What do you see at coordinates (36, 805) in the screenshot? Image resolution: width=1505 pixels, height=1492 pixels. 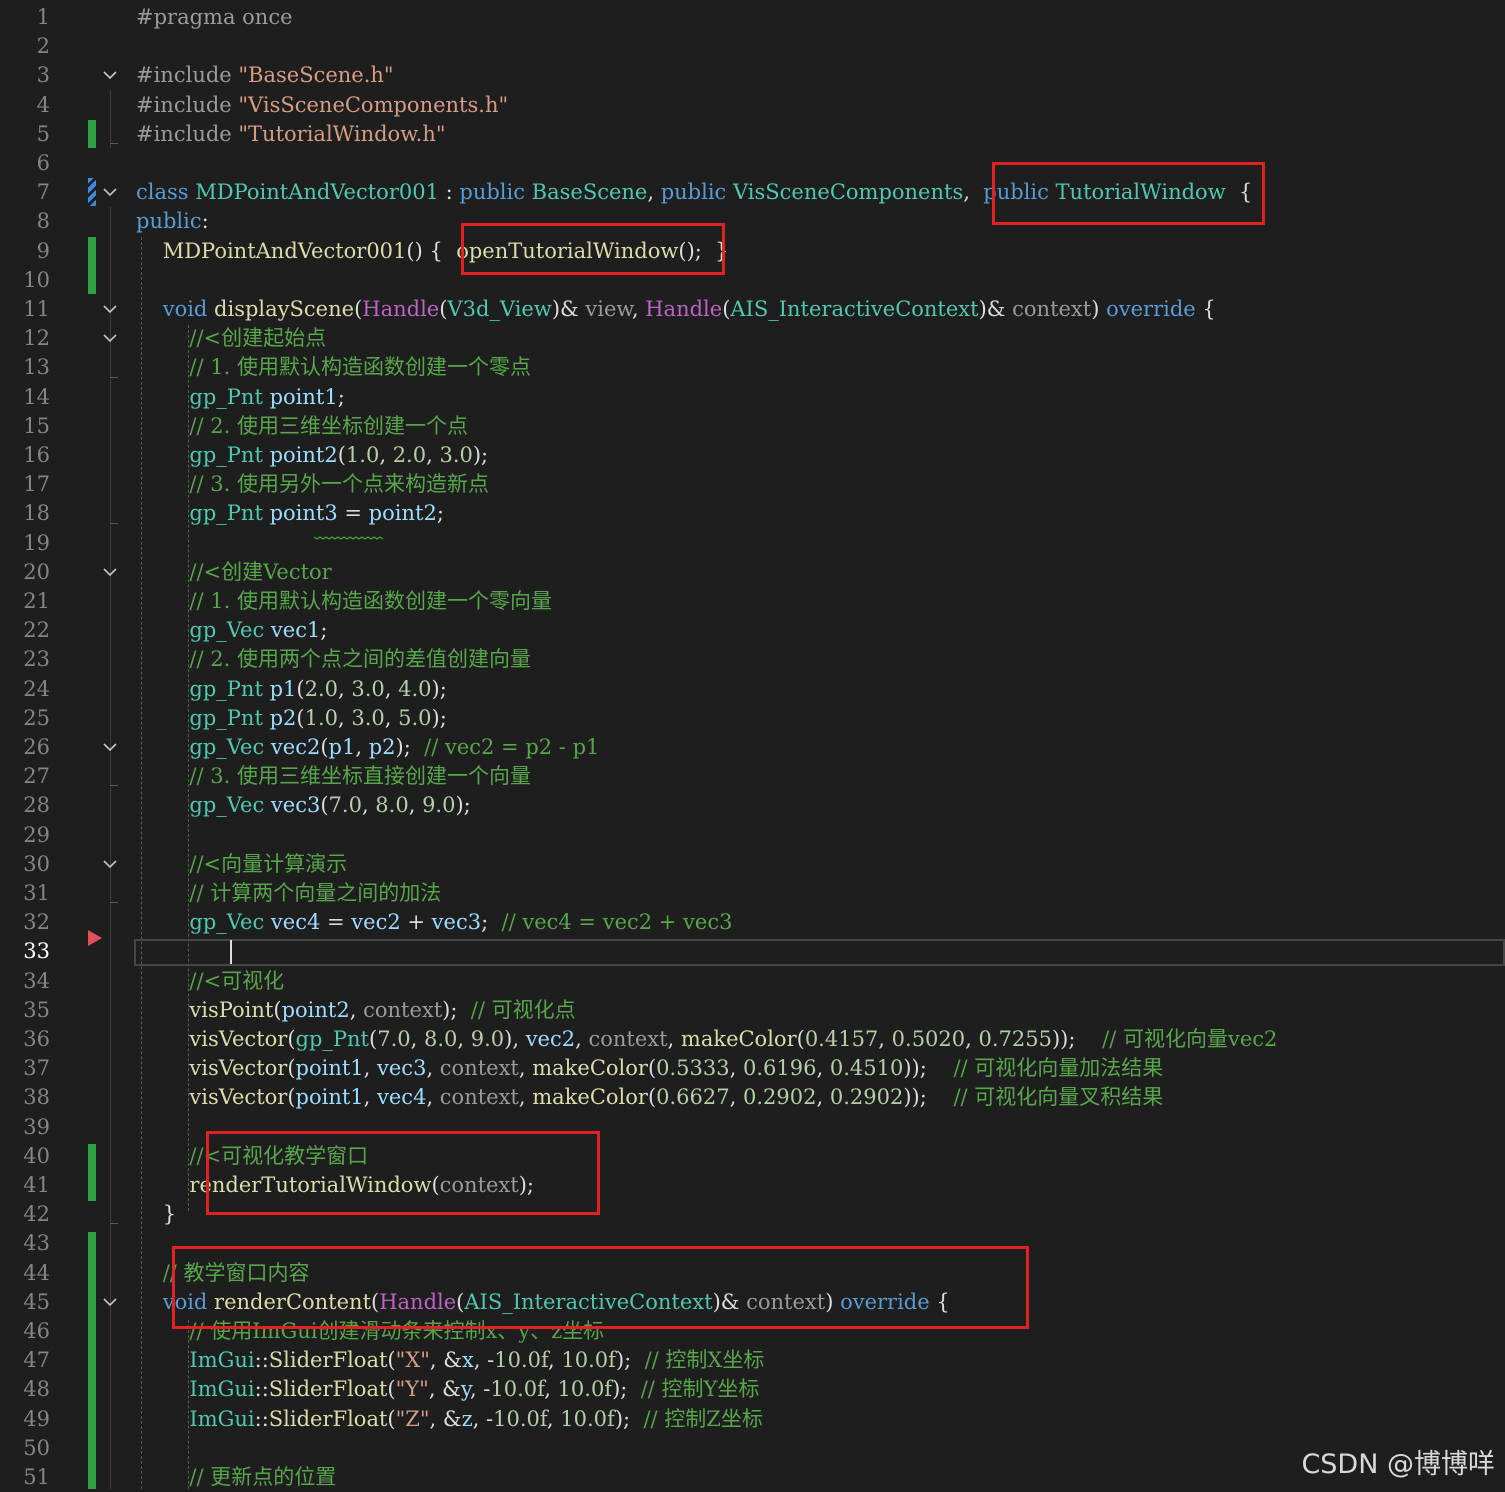 I see `line-number: 28` at bounding box center [36, 805].